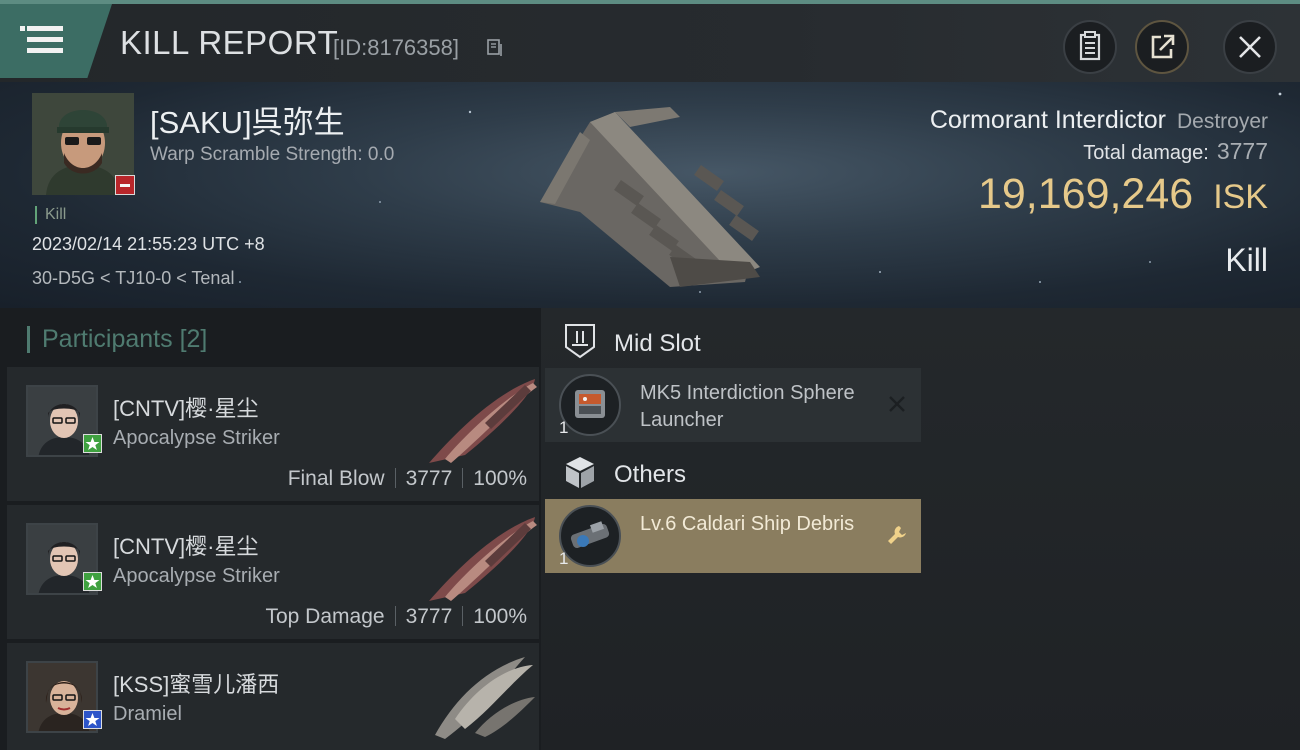 This screenshot has height=750, width=1300. I want to click on isk-unit: ISK, so click(1240, 197).